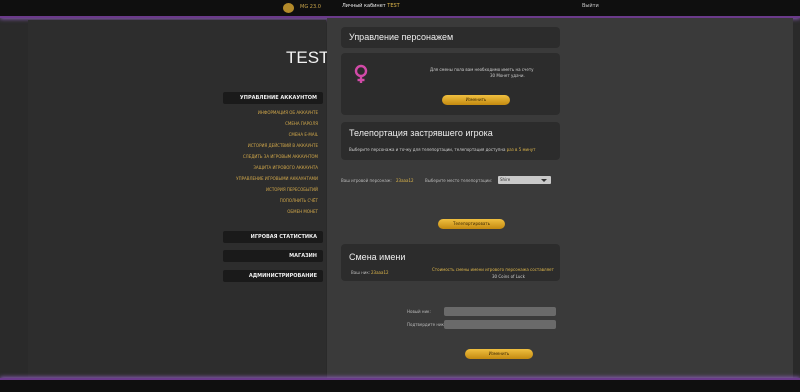 This screenshot has width=800, height=392. Describe the element at coordinates (380, 272) in the screenshot. I see `rename-char-value: 23aaa12` at that location.